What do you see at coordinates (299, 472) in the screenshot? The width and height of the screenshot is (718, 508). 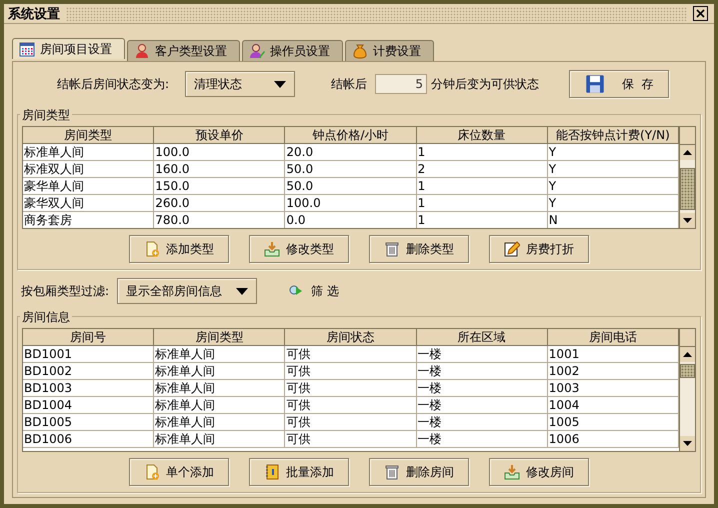 I see `action-button: 批量添加` at bounding box center [299, 472].